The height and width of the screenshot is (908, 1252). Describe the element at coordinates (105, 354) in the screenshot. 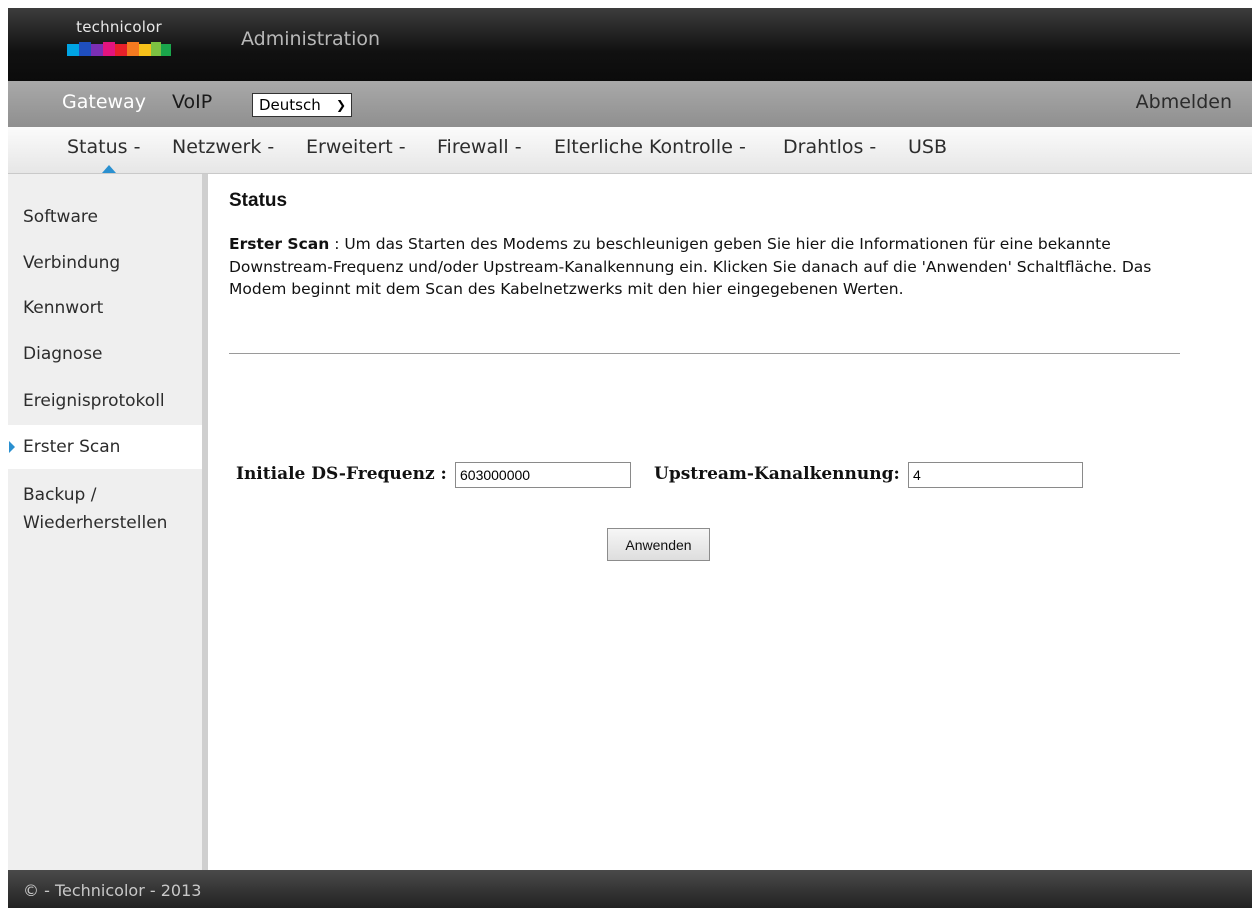

I see `sidebar-item-diagnose: Diagnose` at that location.